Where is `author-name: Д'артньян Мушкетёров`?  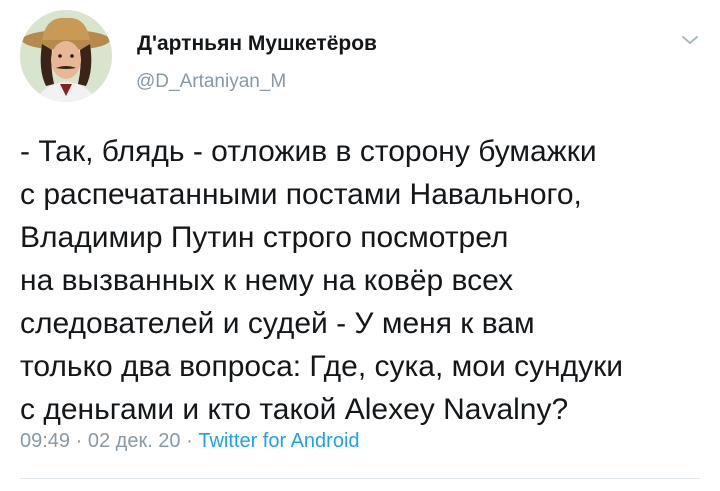 author-name: Д'артньян Мушкетёров is located at coordinates (257, 44).